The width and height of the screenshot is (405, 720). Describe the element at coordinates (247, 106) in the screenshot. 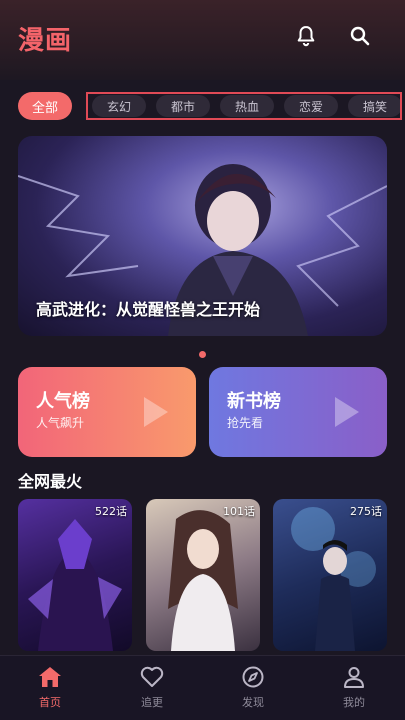

I see `category-chip: 热血` at that location.